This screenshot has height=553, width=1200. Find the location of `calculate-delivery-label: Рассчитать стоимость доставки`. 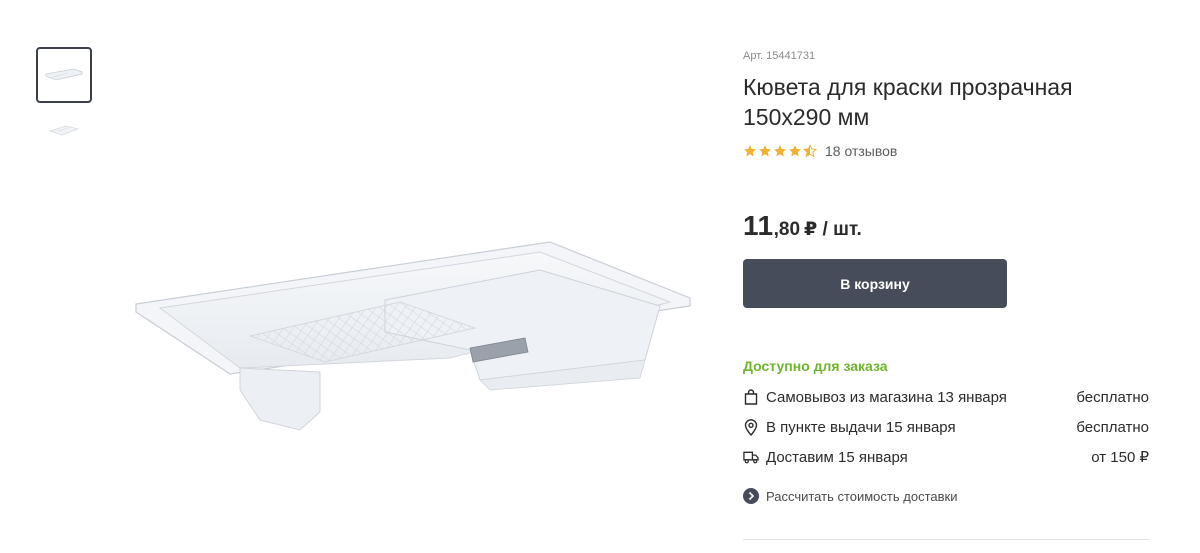

calculate-delivery-label: Рассчитать стоимость доставки is located at coordinates (862, 496).